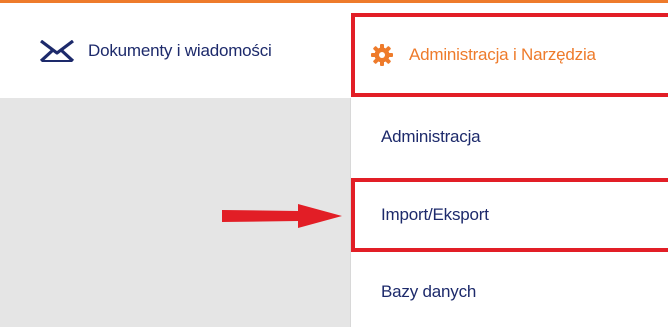 This screenshot has width=668, height=327. Describe the element at coordinates (180, 50) in the screenshot. I see `nav-documents-label: Dokumenty i wiadomości` at that location.